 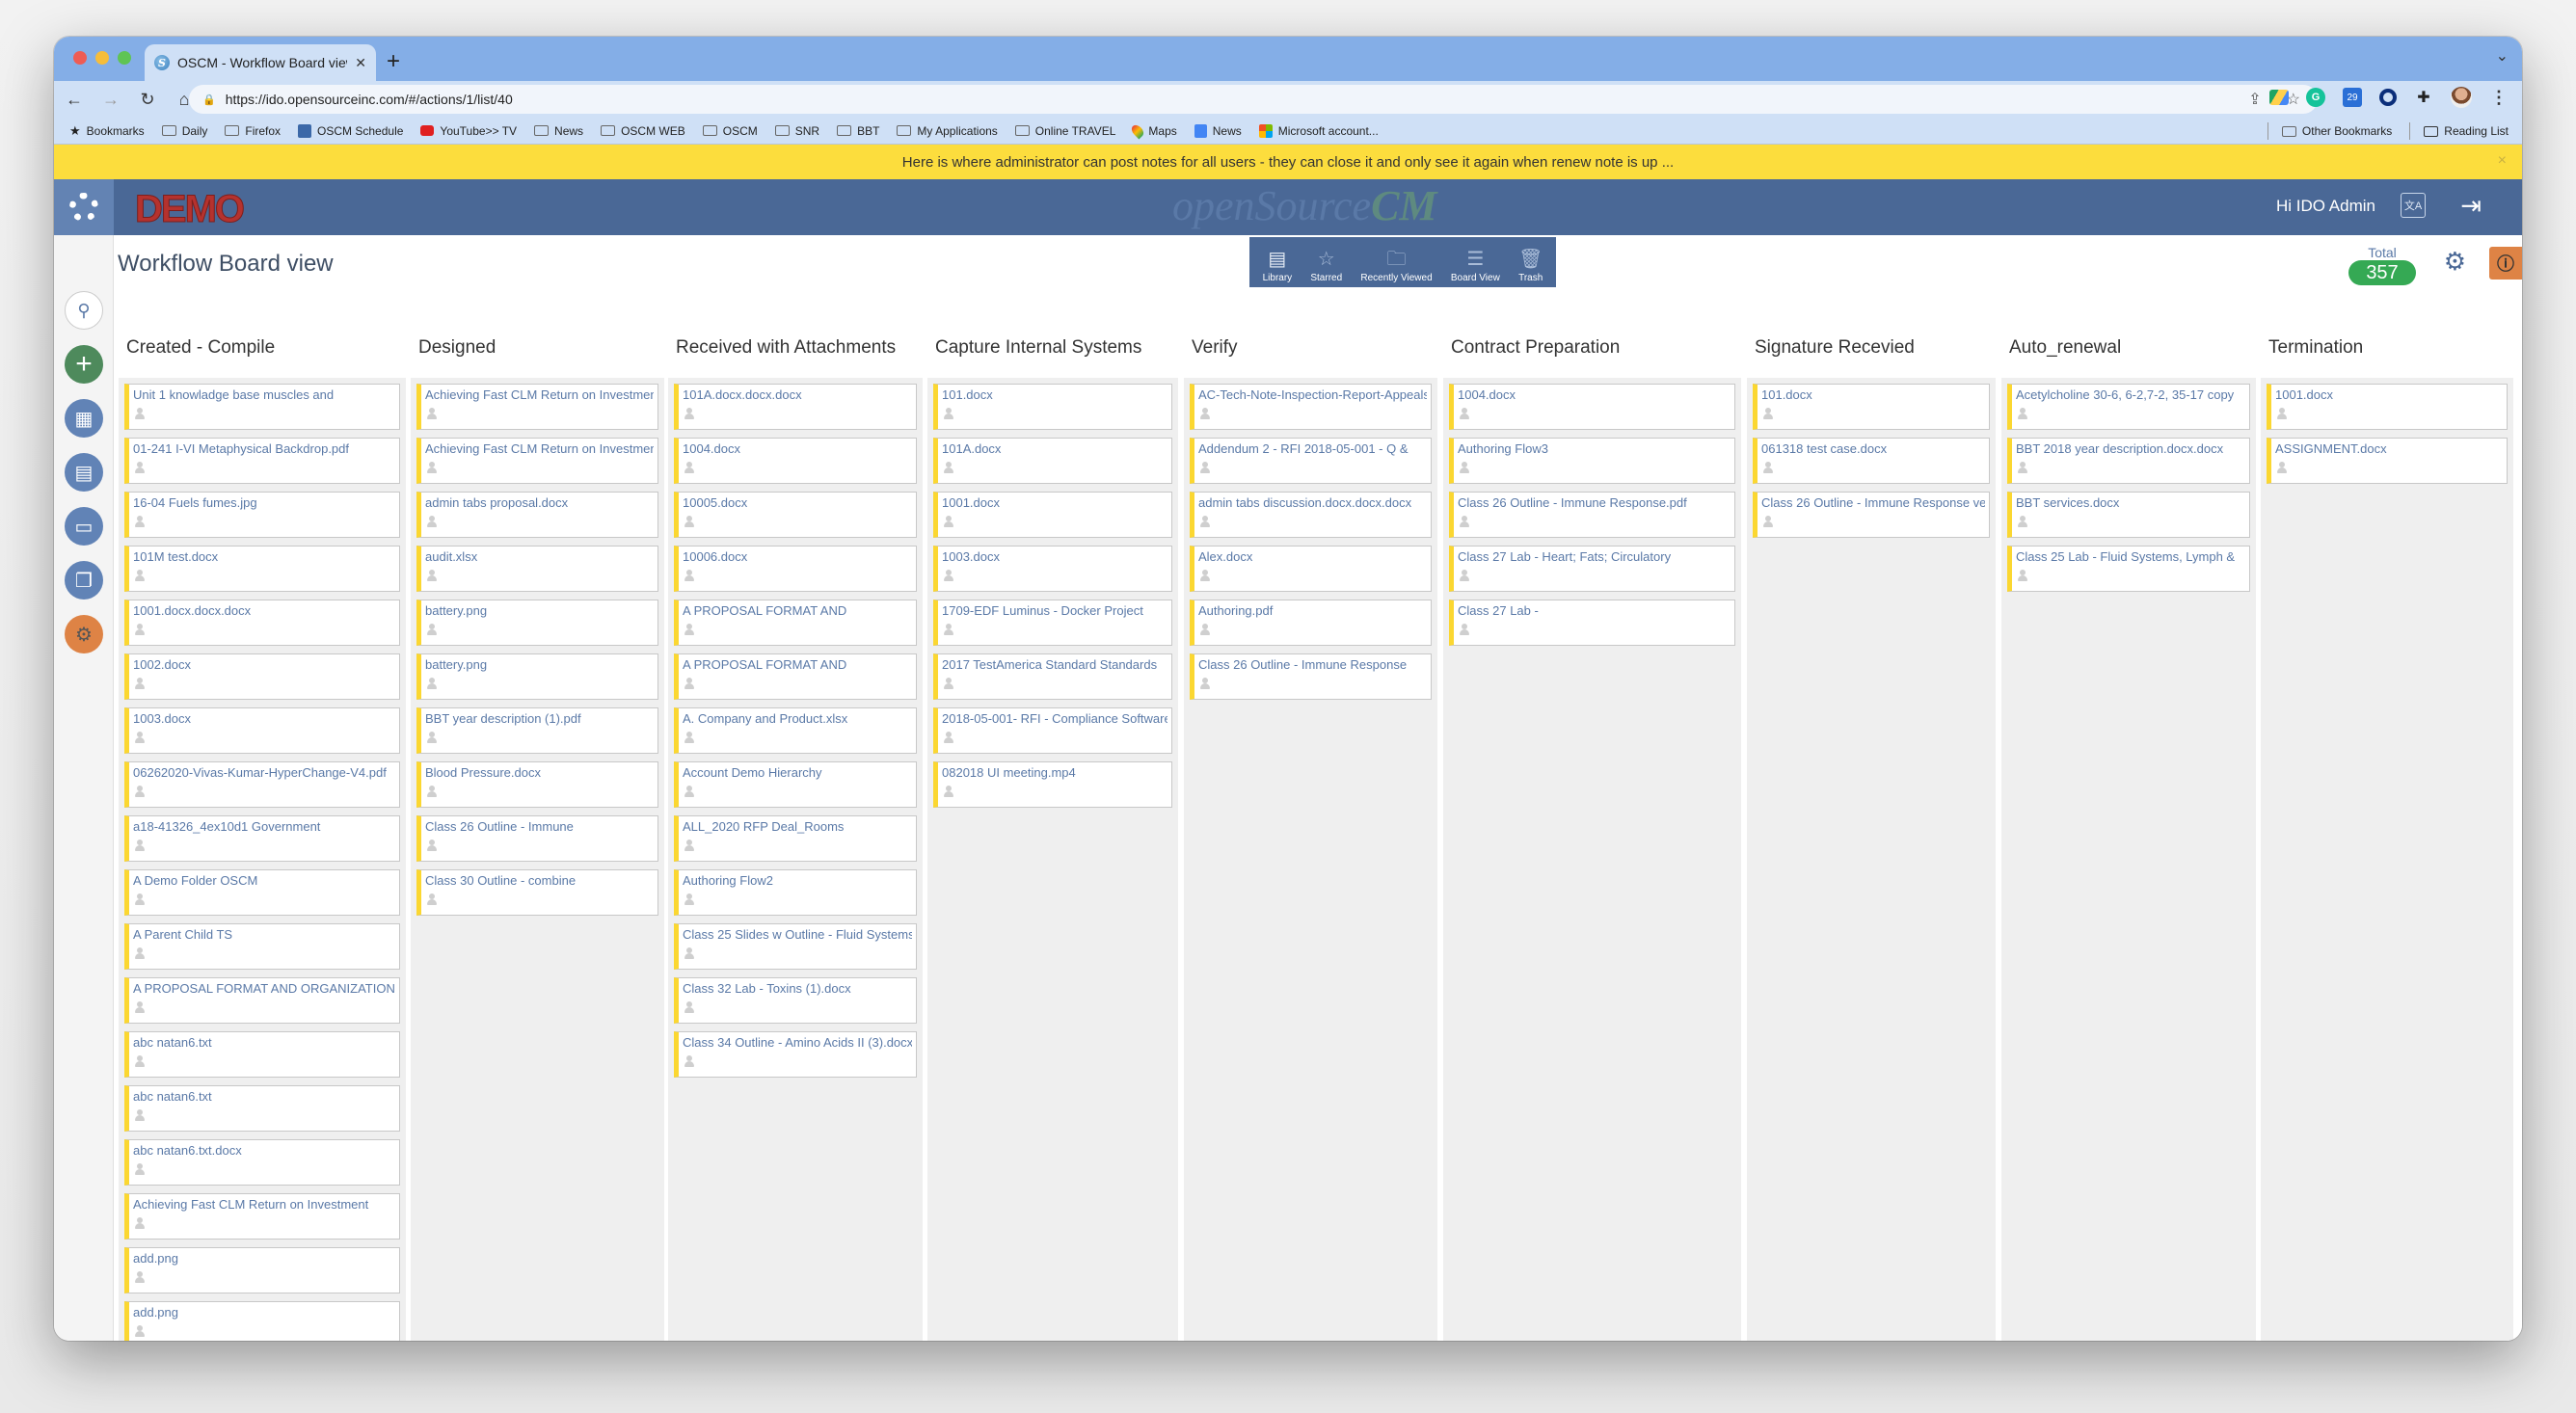 What do you see at coordinates (1592, 515) in the screenshot?
I see `workflow-card: Class 26 Outline - Immune Response.pdf` at bounding box center [1592, 515].